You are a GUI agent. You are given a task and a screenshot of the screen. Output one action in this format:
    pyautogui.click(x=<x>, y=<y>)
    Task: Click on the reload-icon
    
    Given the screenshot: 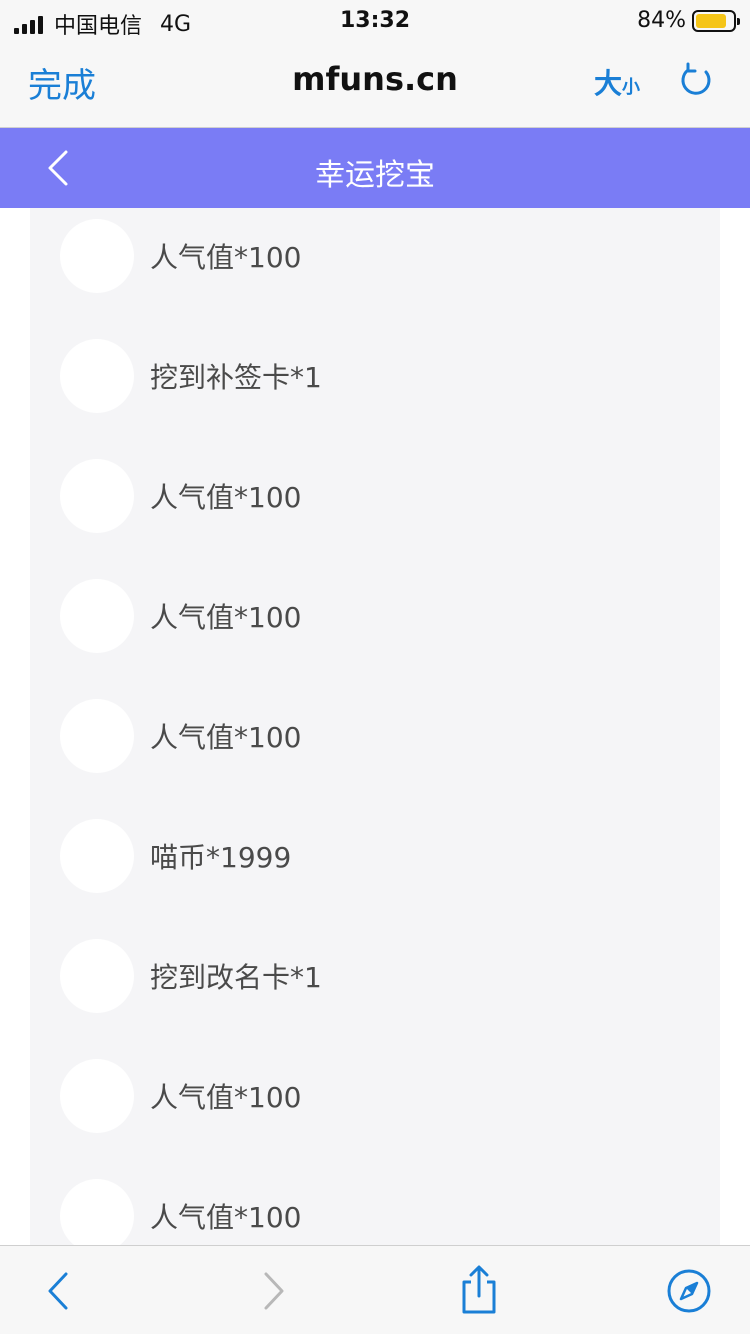 What is the action you would take?
    pyautogui.click(x=696, y=80)
    